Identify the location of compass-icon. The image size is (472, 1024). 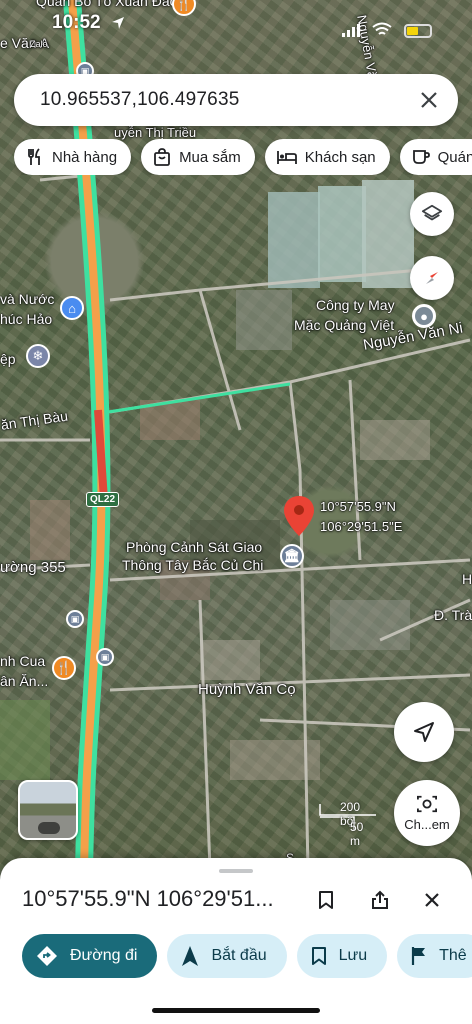
(432, 278).